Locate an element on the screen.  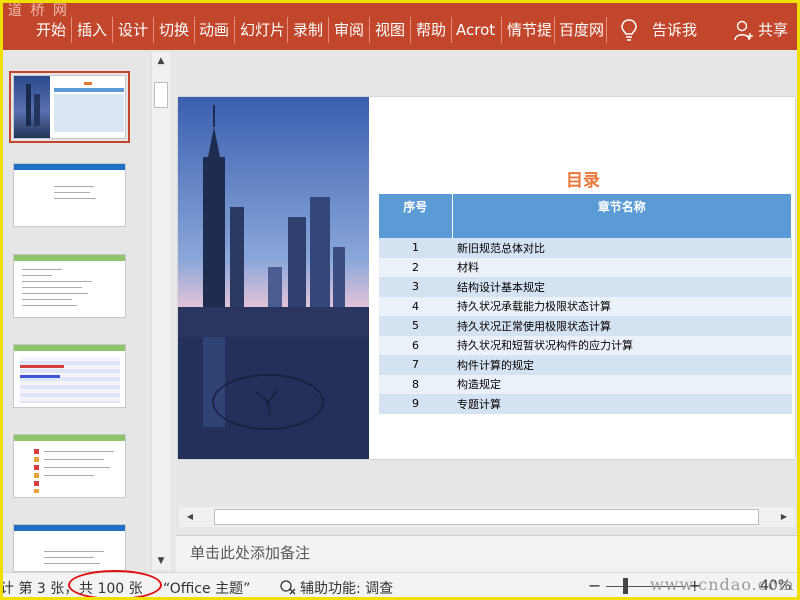
scroll-down-arrow-icon: ▼ is located at coordinates (161, 561).